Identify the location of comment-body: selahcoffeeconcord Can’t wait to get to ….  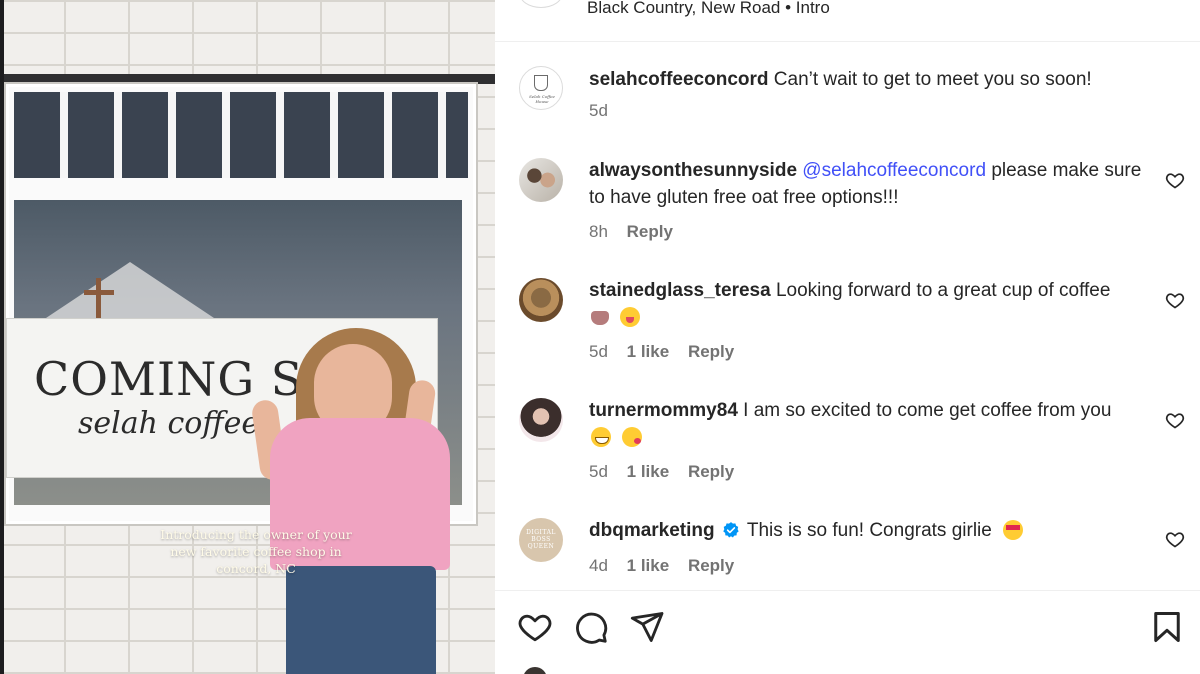
(869, 79).